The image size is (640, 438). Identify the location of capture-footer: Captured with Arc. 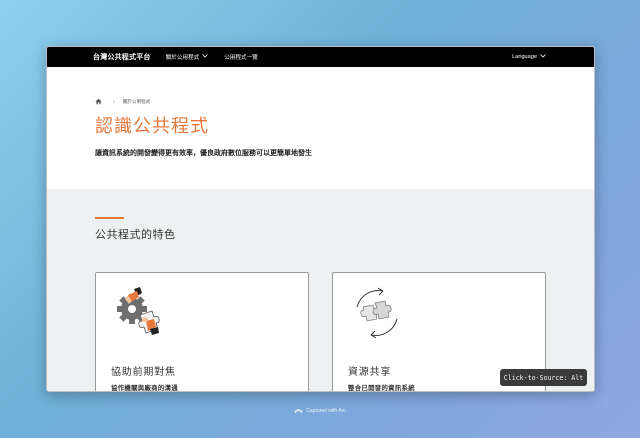
(320, 410).